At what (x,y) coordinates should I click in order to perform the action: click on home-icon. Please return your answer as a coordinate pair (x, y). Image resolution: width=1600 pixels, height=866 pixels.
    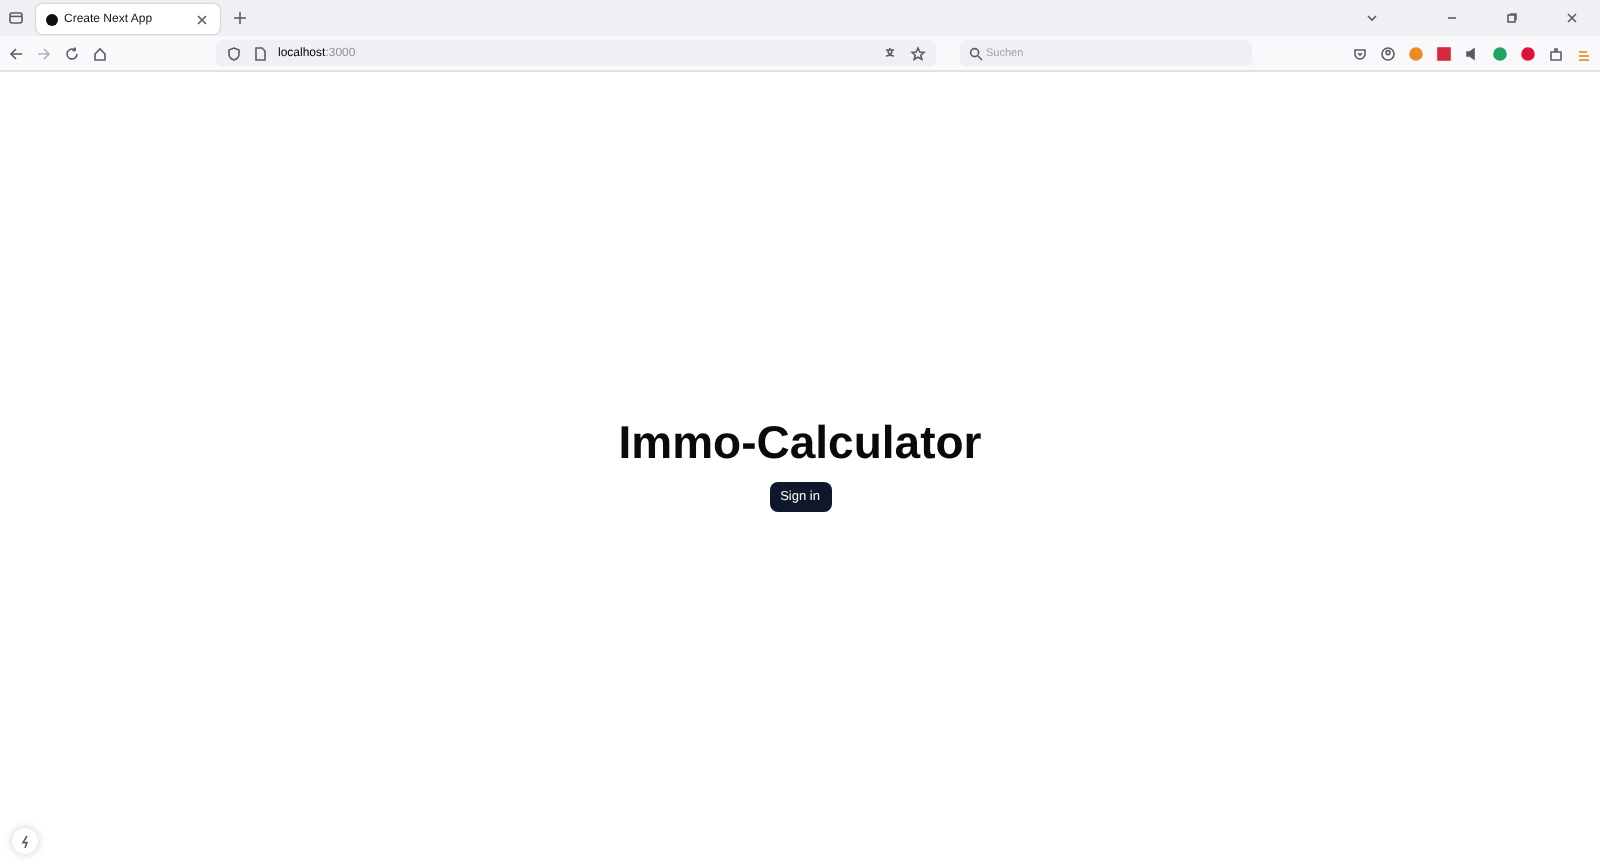
    Looking at the image, I should click on (100, 53).